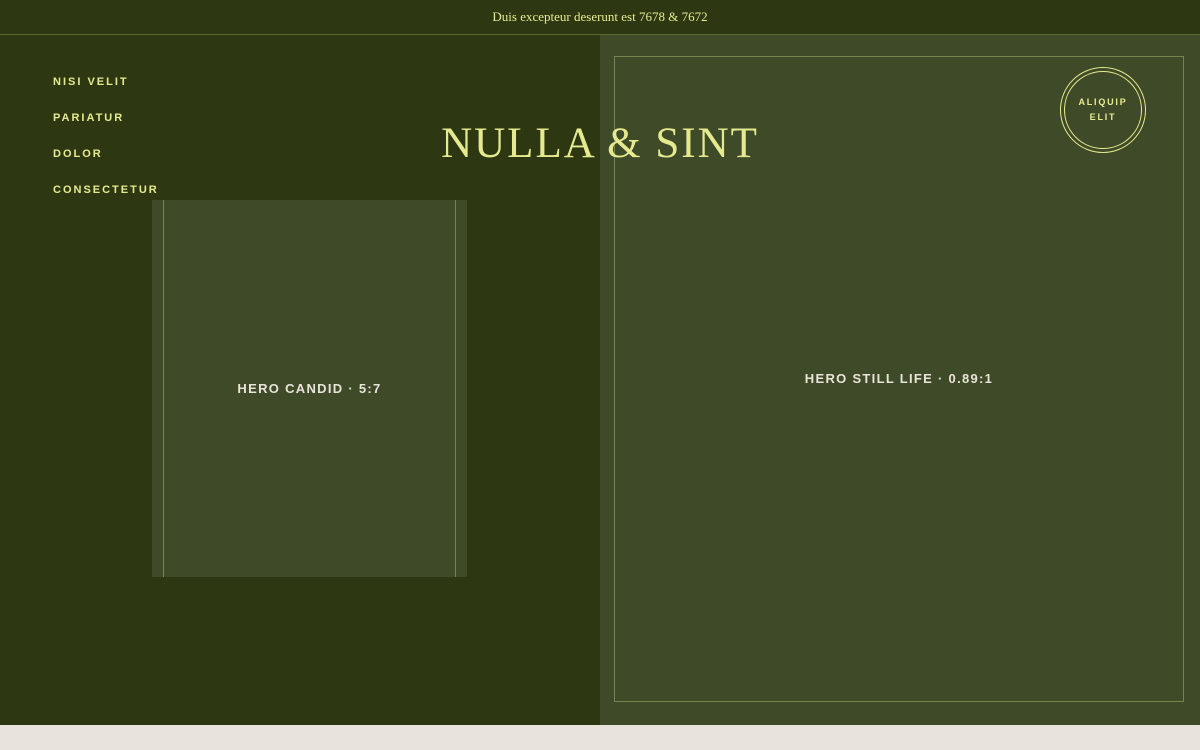 This screenshot has width=1200, height=750. I want to click on badge-inner-ring: ALIQUIP ELIT, so click(1103, 110).